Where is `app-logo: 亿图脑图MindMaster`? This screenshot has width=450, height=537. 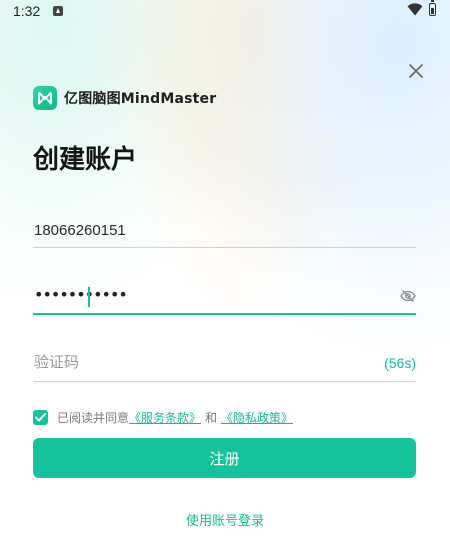
app-logo: 亿图脑图MindMaster is located at coordinates (124, 98).